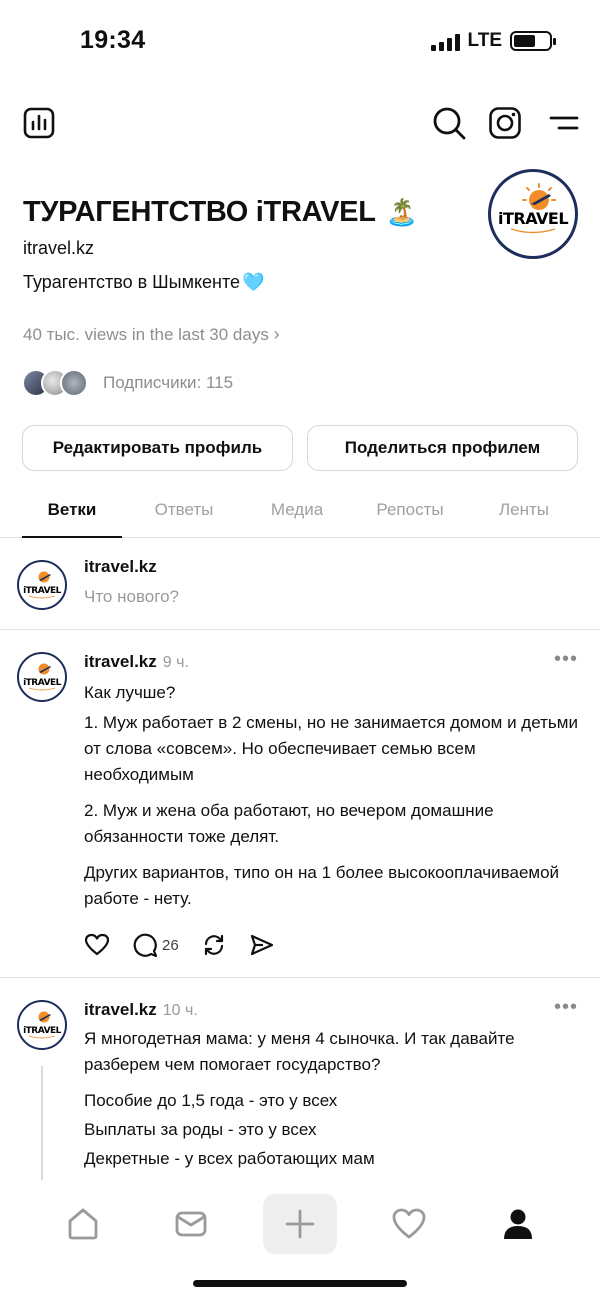 The width and height of the screenshot is (600, 1300). What do you see at coordinates (442, 448) in the screenshot?
I see `share-profile-button: Поделиться профилем` at bounding box center [442, 448].